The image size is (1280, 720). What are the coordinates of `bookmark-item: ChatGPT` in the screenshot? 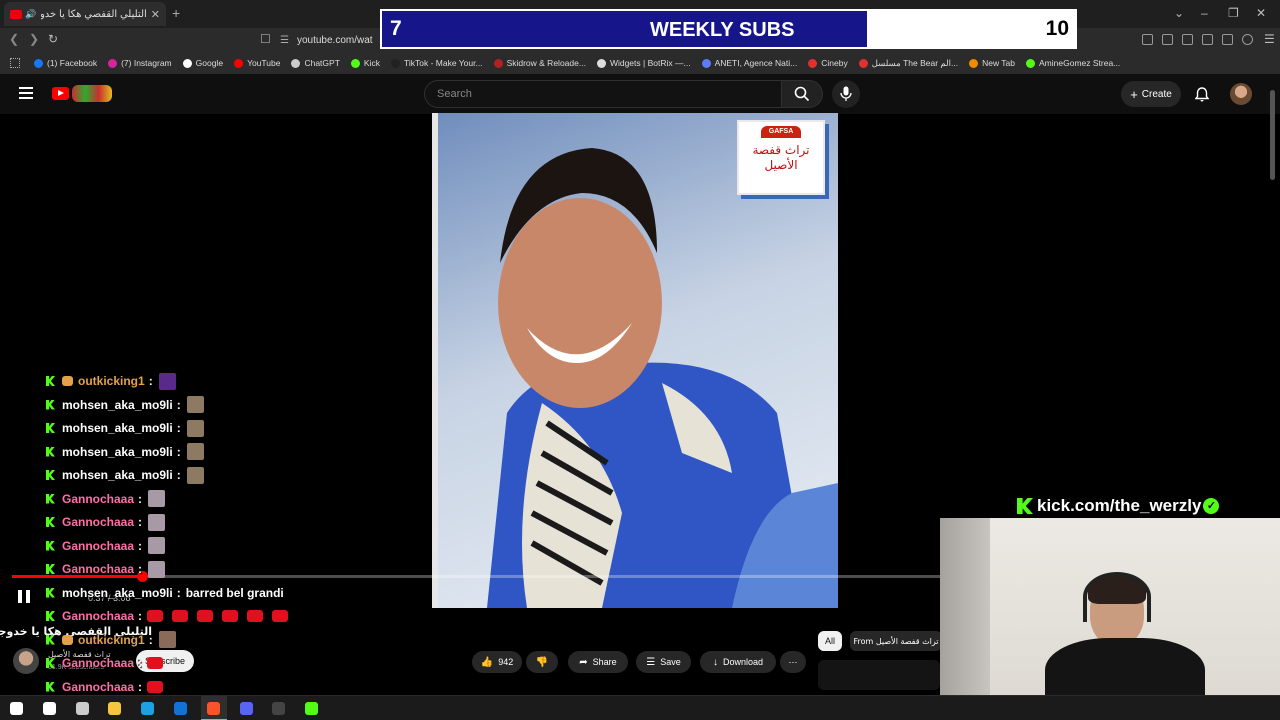 It's located at (315, 63).